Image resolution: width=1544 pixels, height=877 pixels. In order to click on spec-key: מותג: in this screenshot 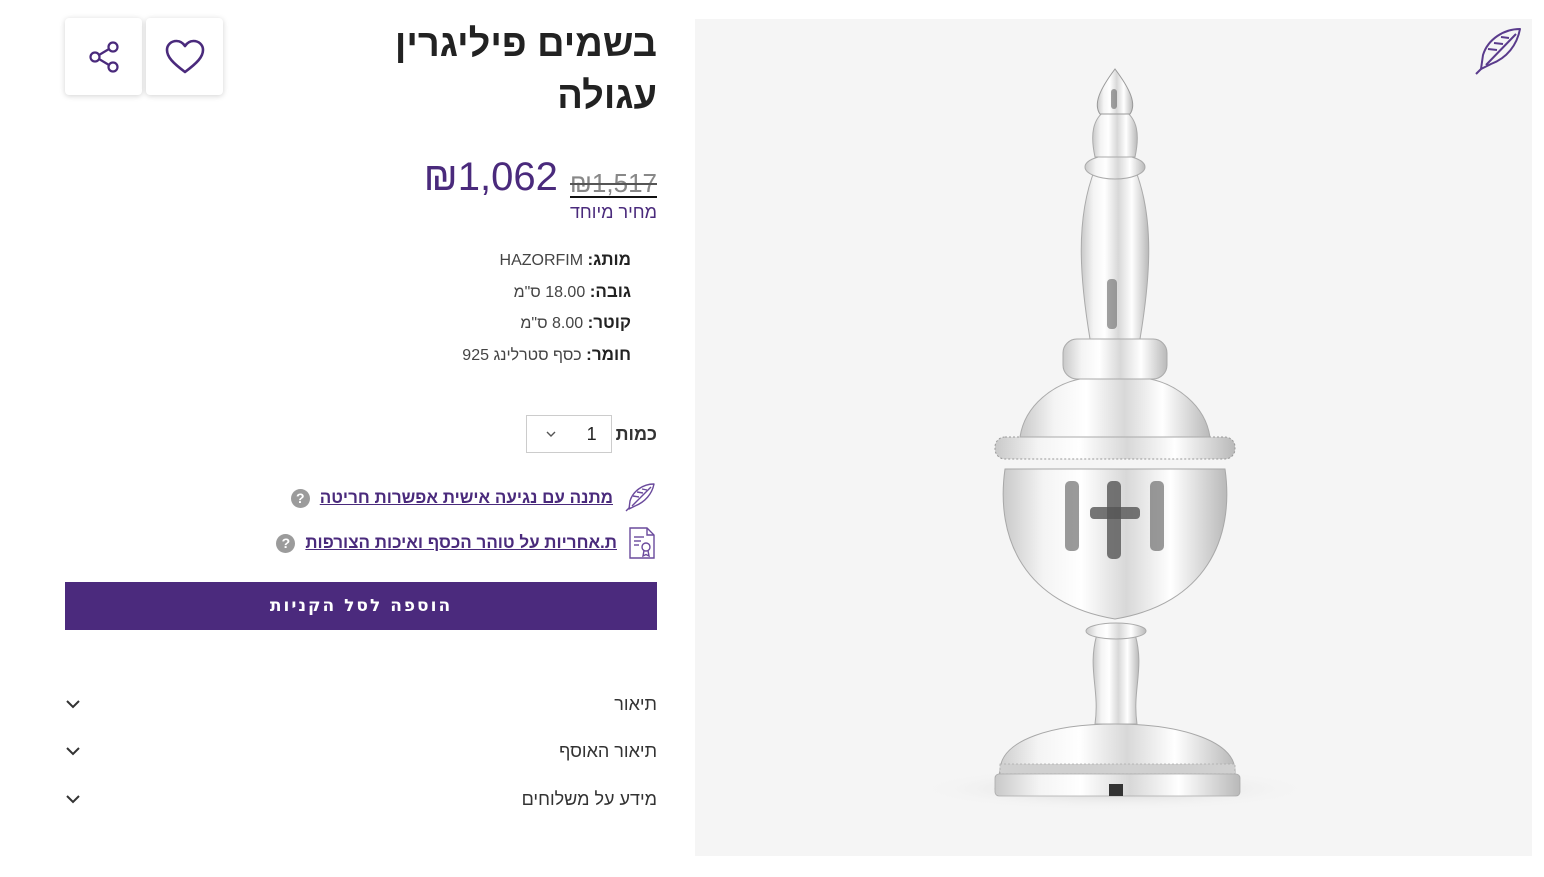, I will do `click(609, 259)`.